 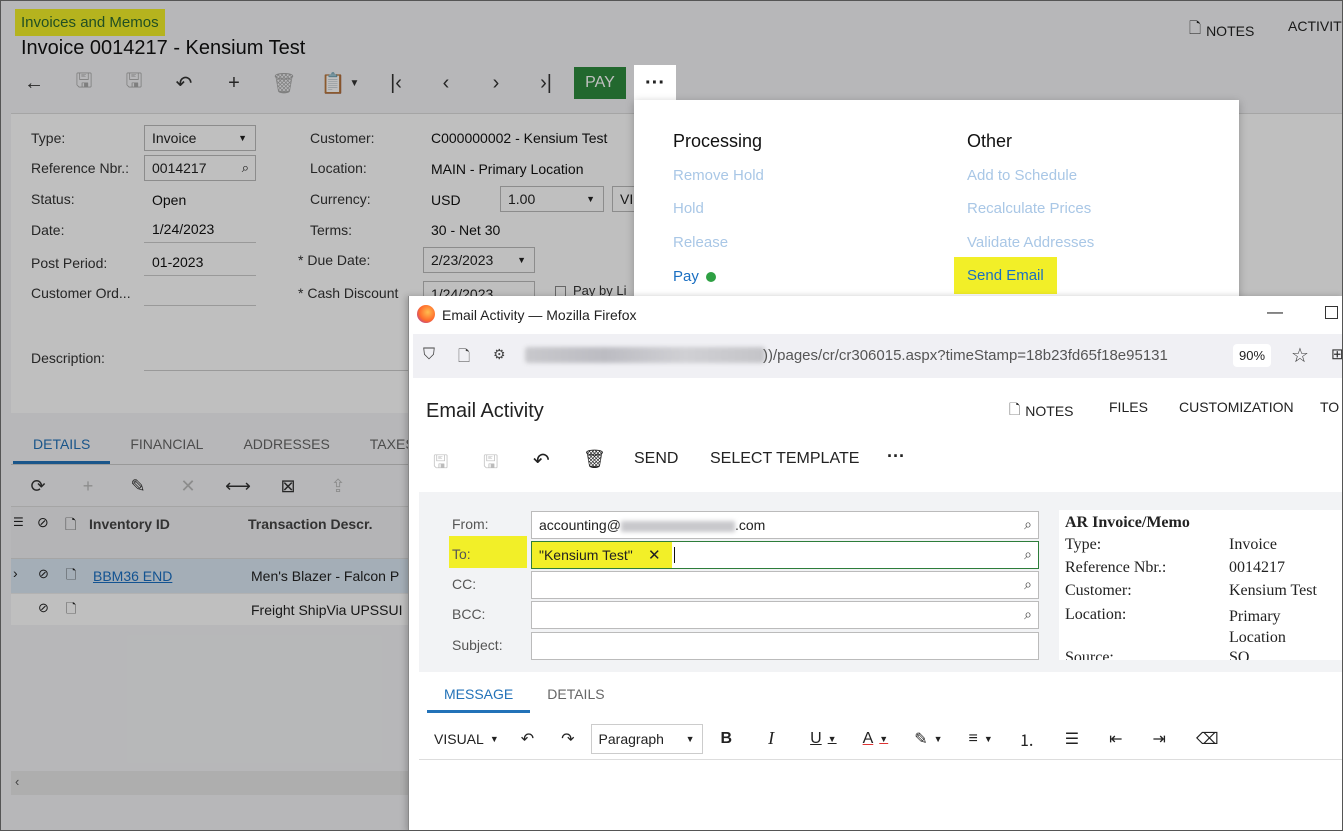 I want to click on menu-item-remove-hold: Remove Hold, so click(x=718, y=175).